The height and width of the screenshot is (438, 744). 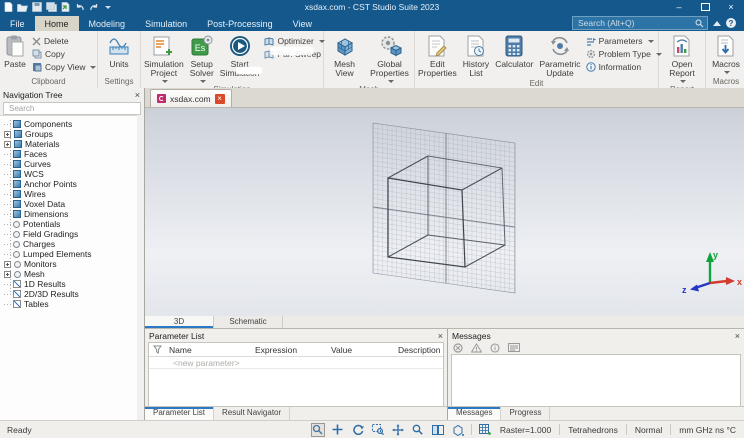 I want to click on tree-item-dimensions: Dimensions, so click(x=68, y=214).